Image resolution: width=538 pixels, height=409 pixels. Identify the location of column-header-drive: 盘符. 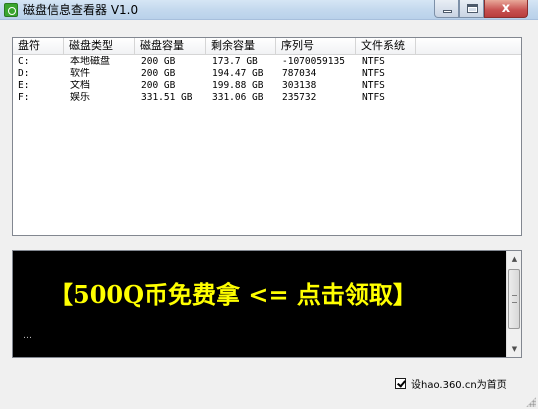
(38, 46).